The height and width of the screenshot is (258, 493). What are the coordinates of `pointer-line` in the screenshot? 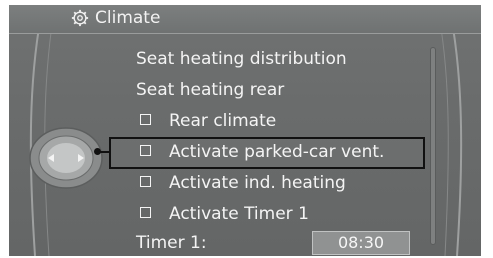 It's located at (105, 152).